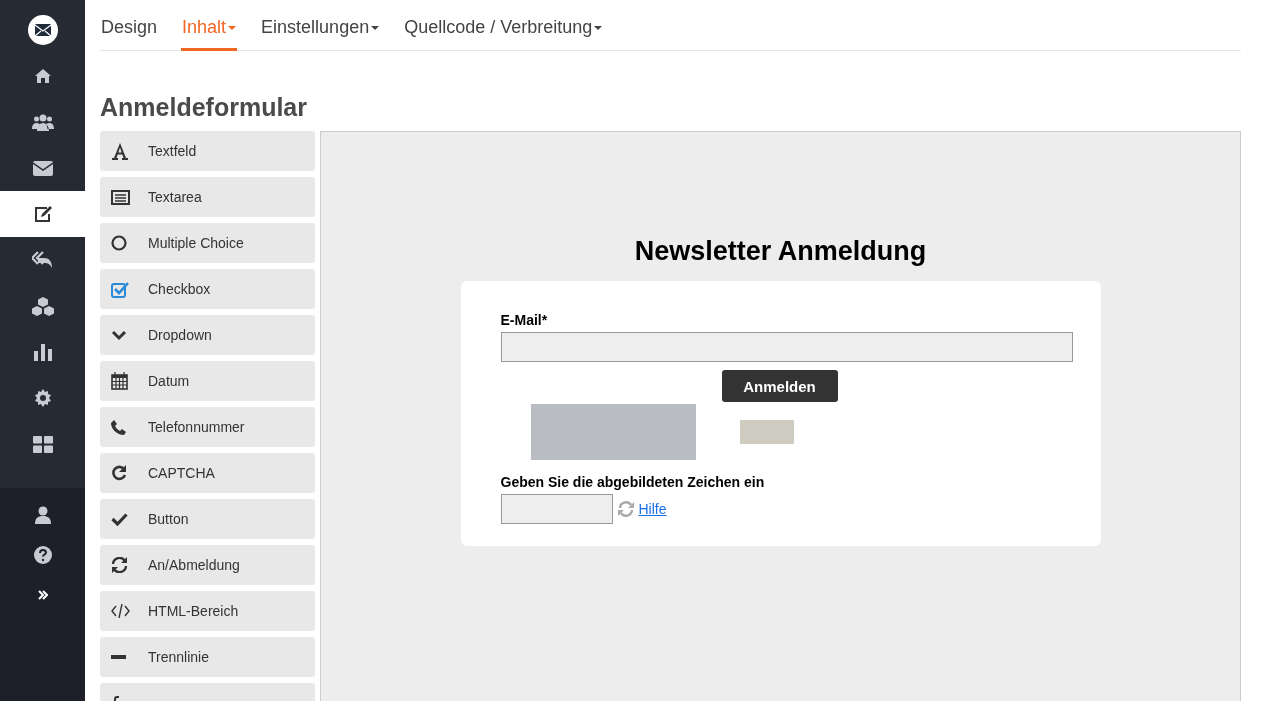 Image resolution: width=1277 pixels, height=701 pixels. I want to click on form-element-item: Dropdown, so click(207, 335).